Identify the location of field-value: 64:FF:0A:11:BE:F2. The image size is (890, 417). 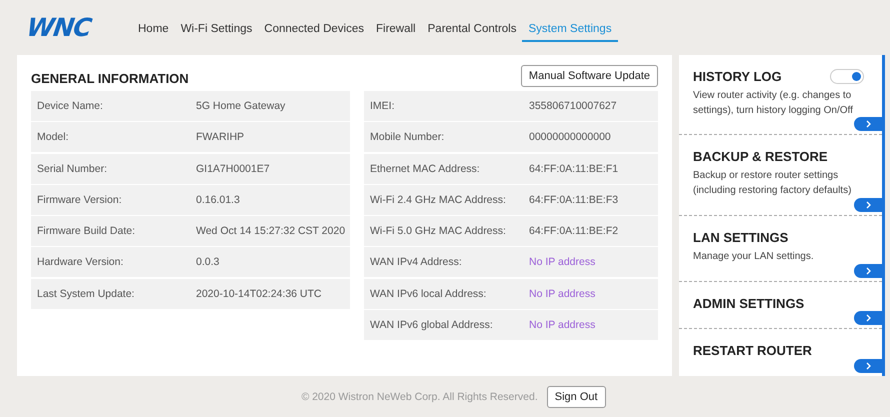
(573, 231).